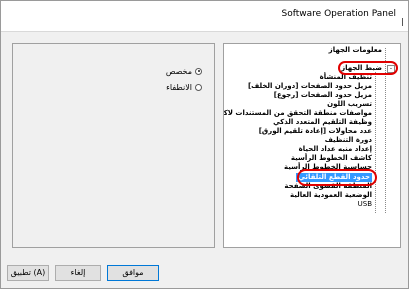  What do you see at coordinates (335, 149) in the screenshot?
I see `tree-item: إعداد منبه عداد الحياة` at bounding box center [335, 149].